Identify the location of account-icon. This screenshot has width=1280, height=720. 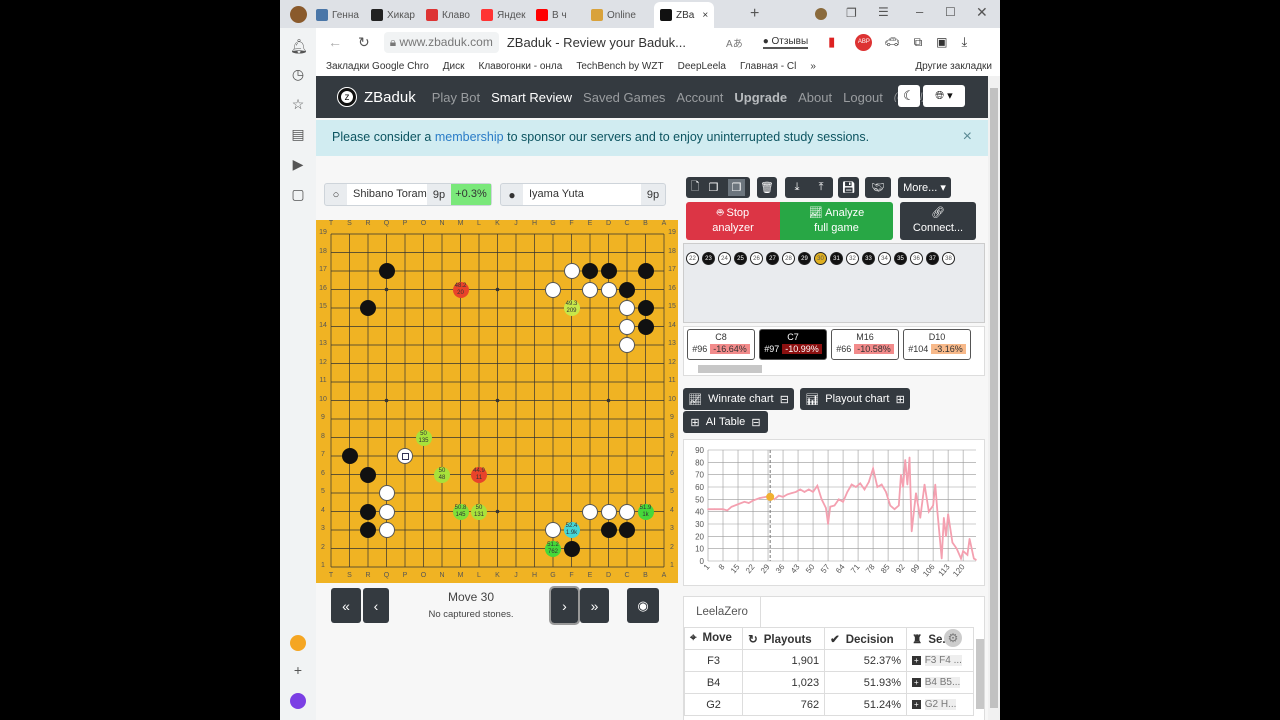
(821, 14).